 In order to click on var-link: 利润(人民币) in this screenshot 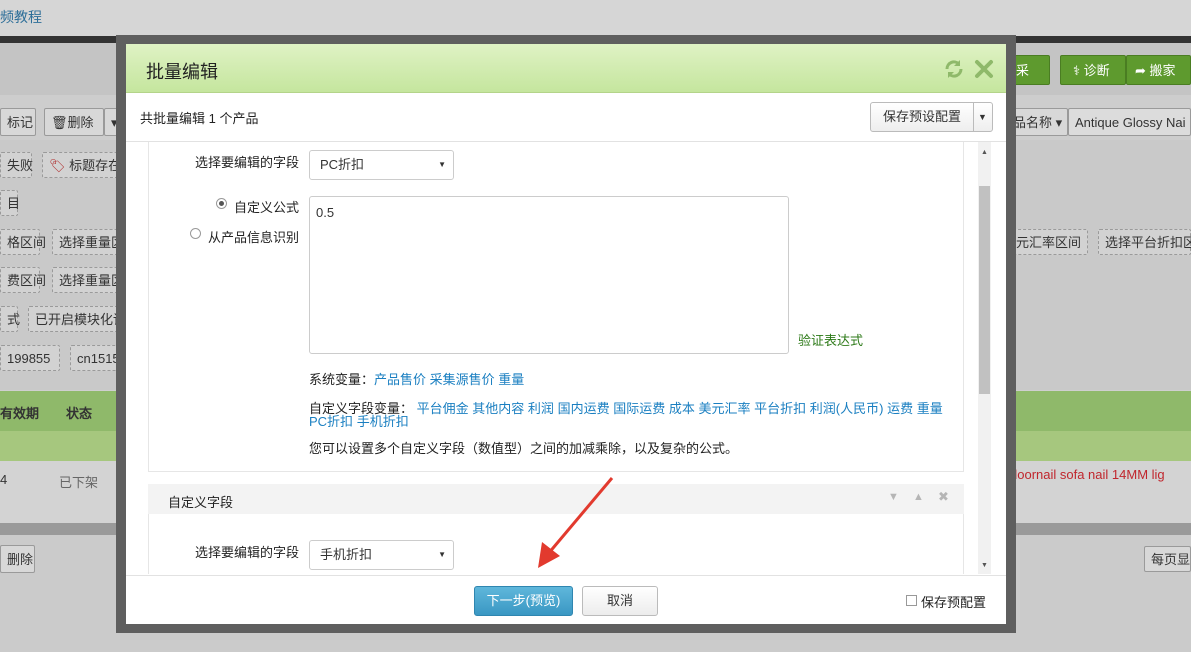, I will do `click(847, 408)`.